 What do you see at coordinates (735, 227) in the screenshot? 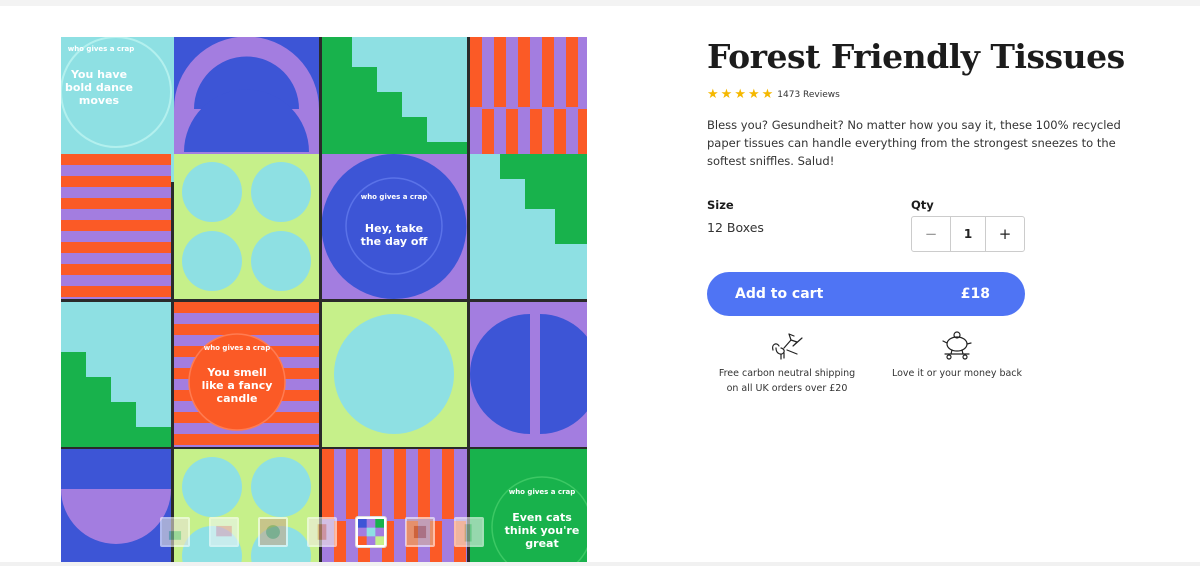
I see `size-value: 12 Boxes` at bounding box center [735, 227].